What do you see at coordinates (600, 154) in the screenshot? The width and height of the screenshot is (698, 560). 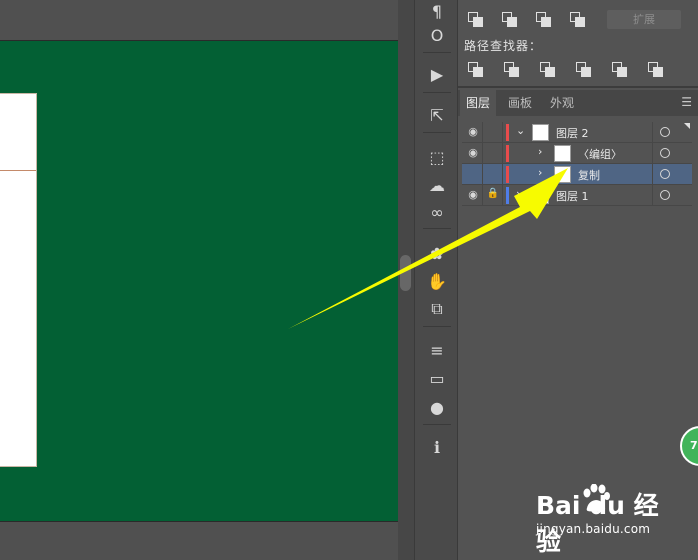 I see `layer-name: 〈编组〉` at bounding box center [600, 154].